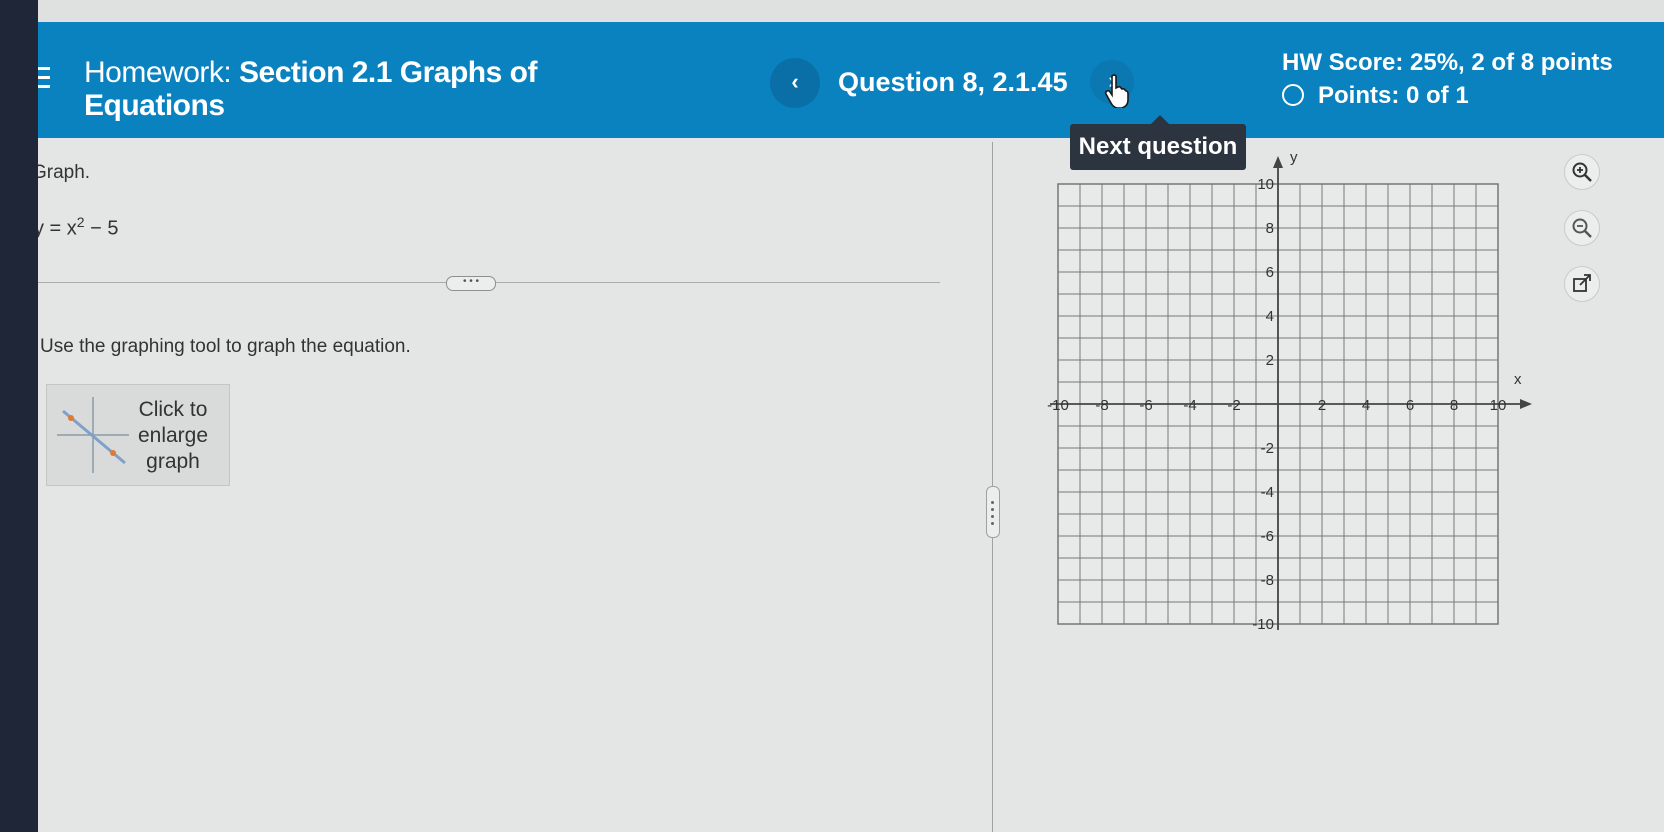 This screenshot has height=832, width=1664. I want to click on x-axis-arrow, so click(1526, 404).